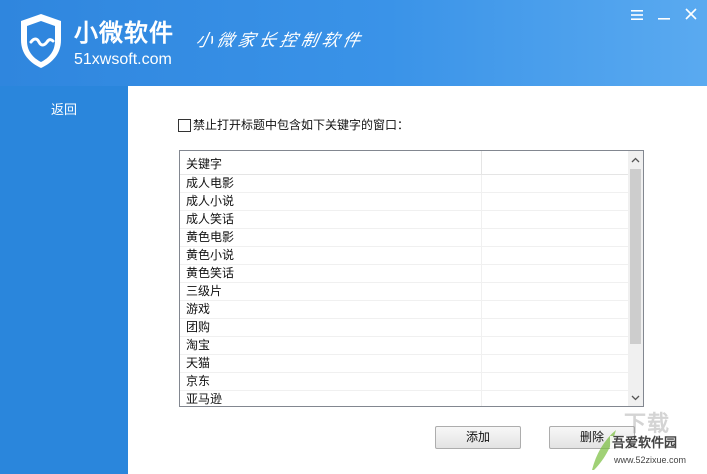 The width and height of the screenshot is (707, 474). Describe the element at coordinates (198, 381) in the screenshot. I see `keyword-text: 京东` at that location.